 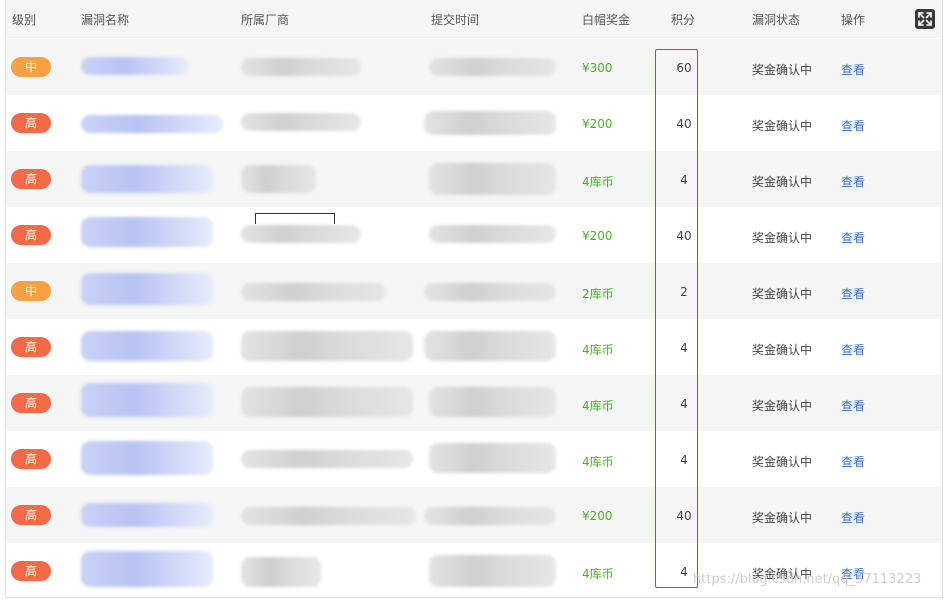 I want to click on points-value: 60, so click(x=684, y=68).